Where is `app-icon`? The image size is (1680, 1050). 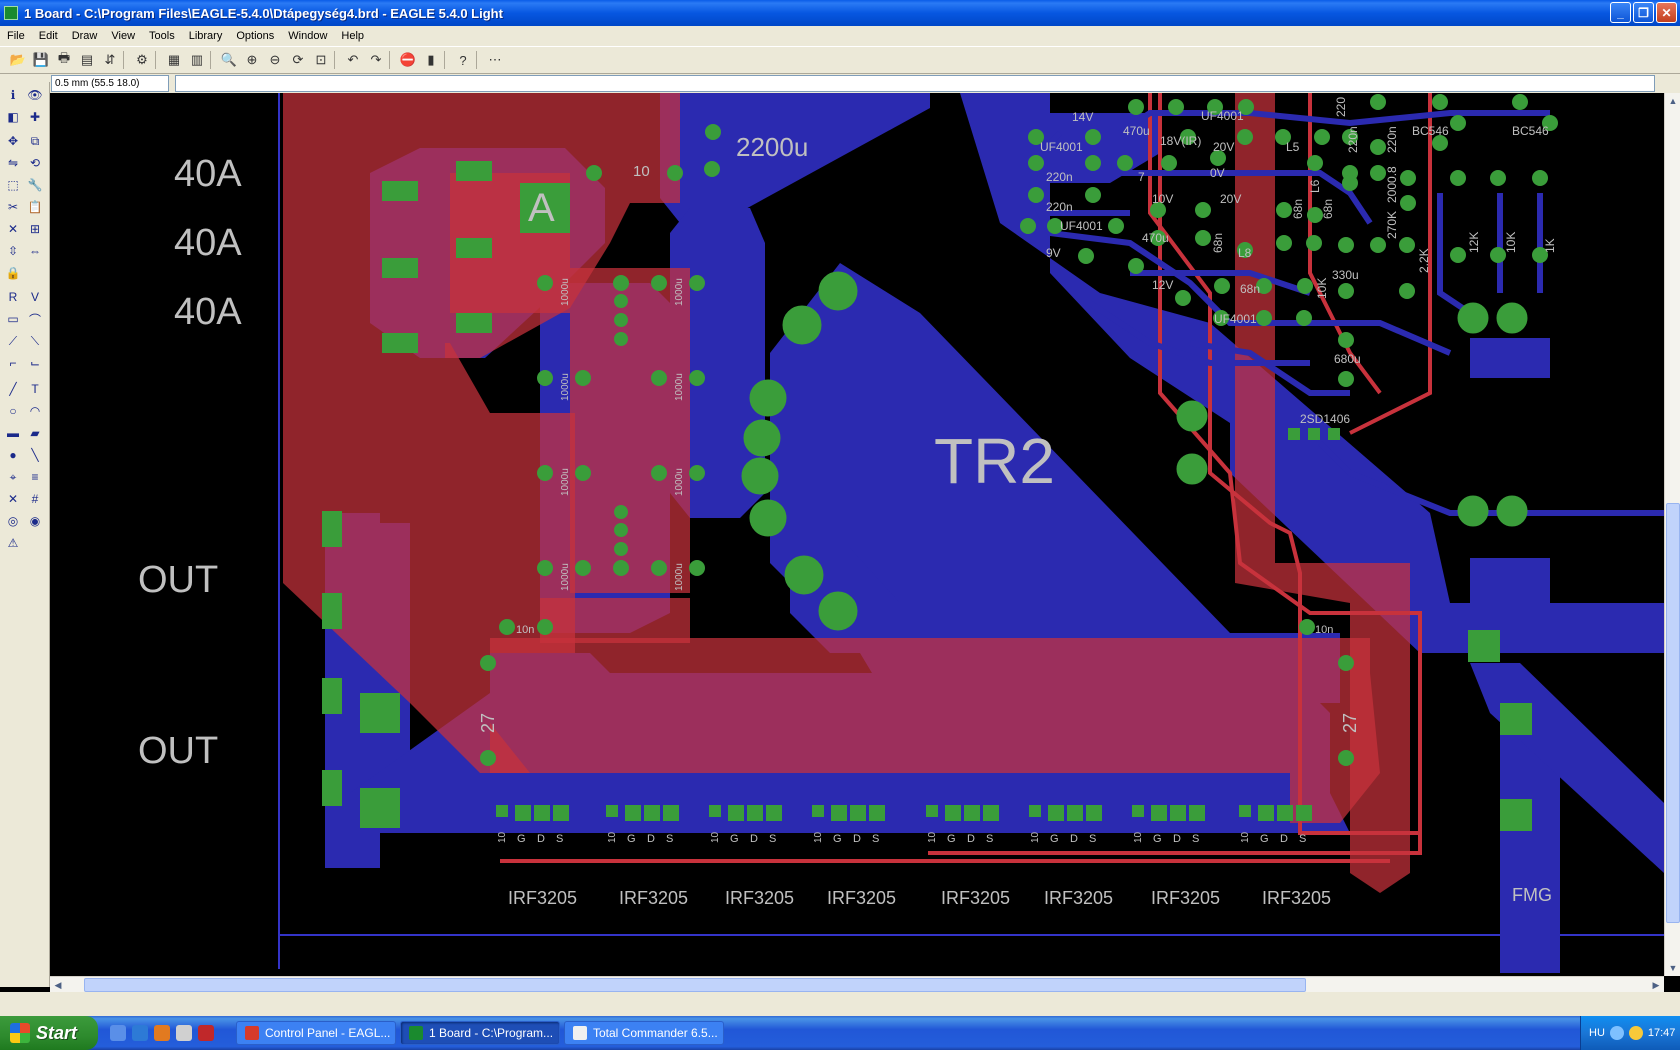 app-icon is located at coordinates (206, 1033).